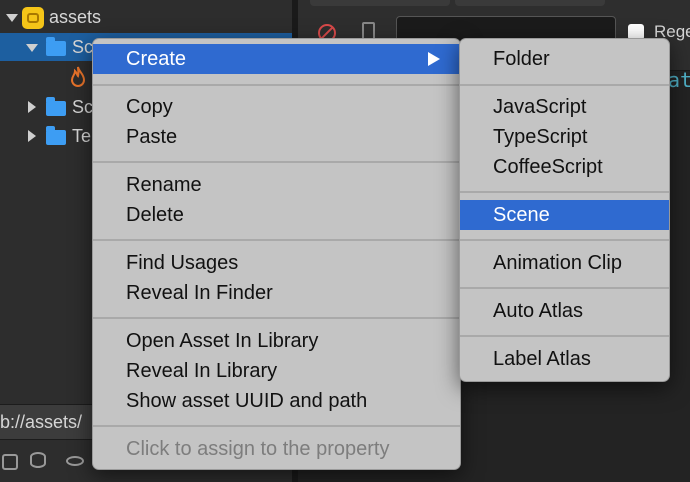  Describe the element at coordinates (564, 59) in the screenshot. I see `submenu-item-folder: Folder` at that location.